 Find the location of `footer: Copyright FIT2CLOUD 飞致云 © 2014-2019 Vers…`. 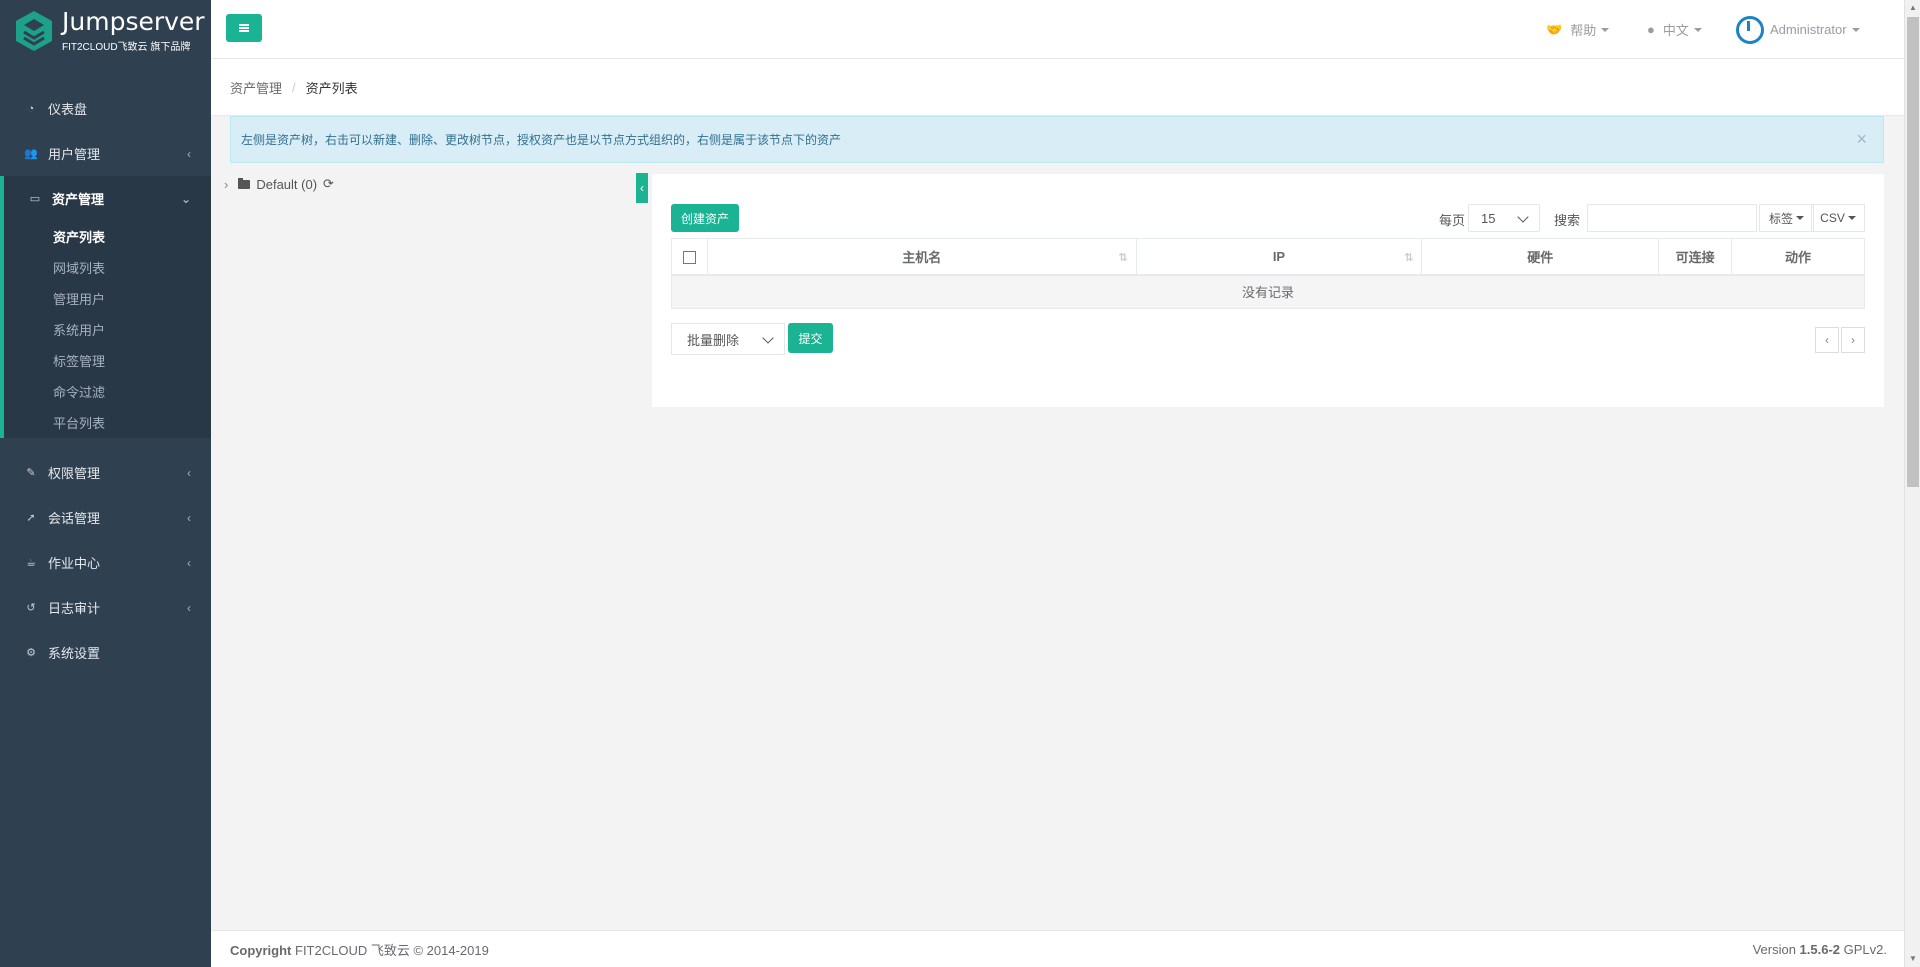

footer: Copyright FIT2CLOUD 飞致云 © 2014-2019 Vers… is located at coordinates (1057, 948).